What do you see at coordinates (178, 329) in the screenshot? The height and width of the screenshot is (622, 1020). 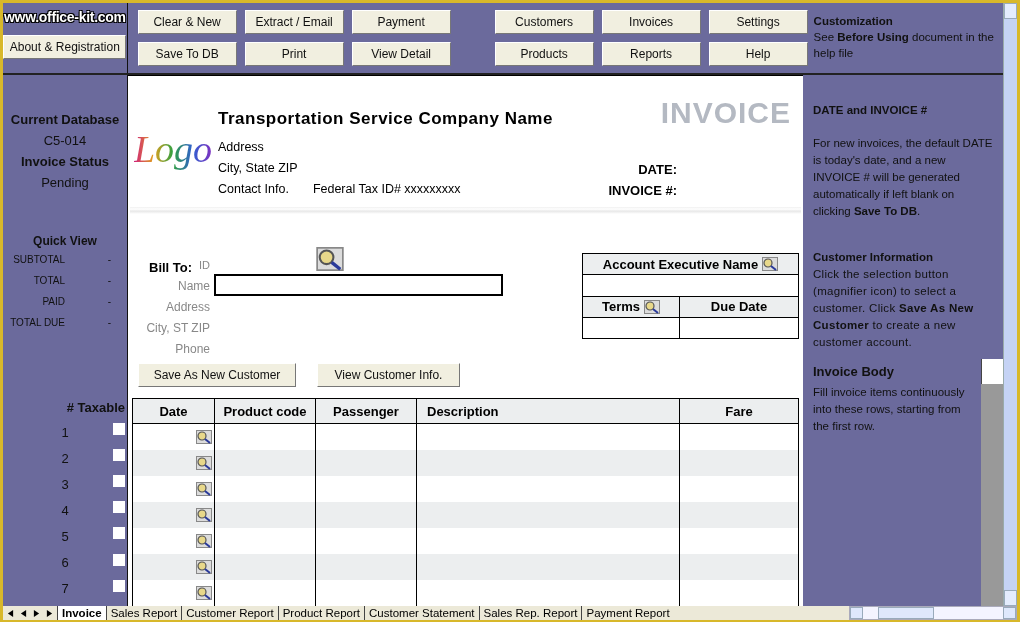 I see `field-label: City, ST ZIP` at bounding box center [178, 329].